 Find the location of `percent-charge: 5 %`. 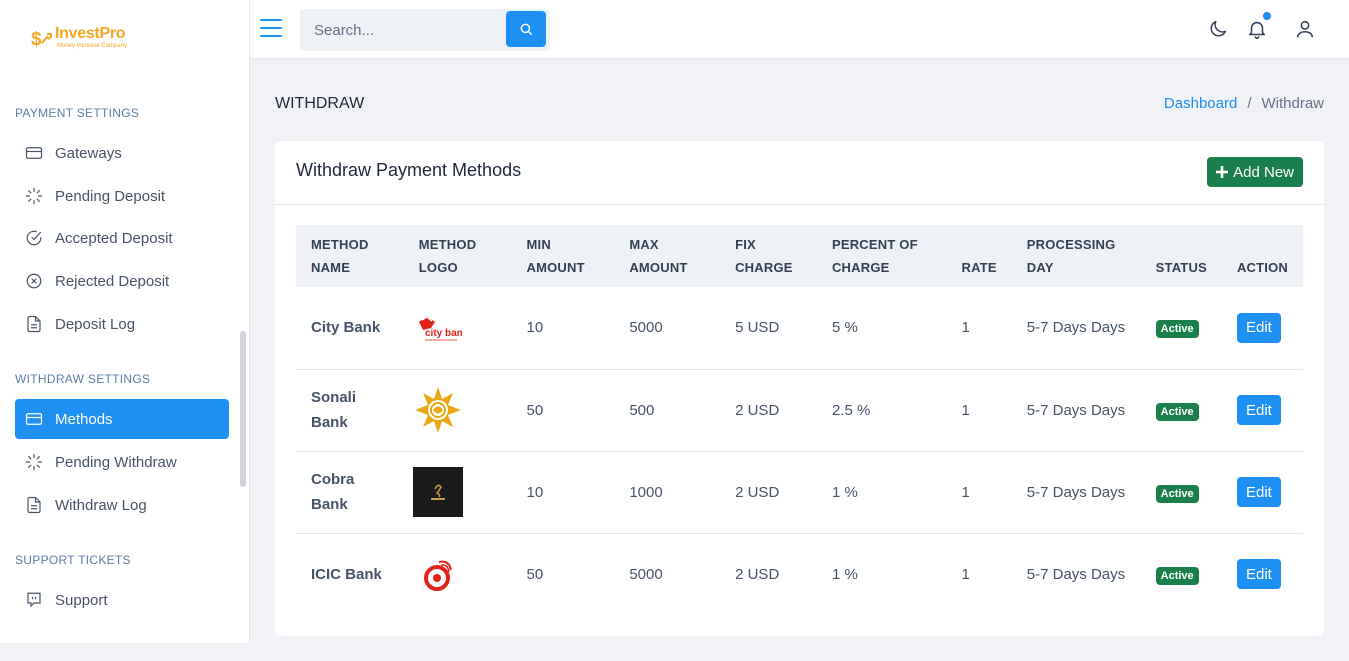

percent-charge: 5 % is located at coordinates (844, 328).